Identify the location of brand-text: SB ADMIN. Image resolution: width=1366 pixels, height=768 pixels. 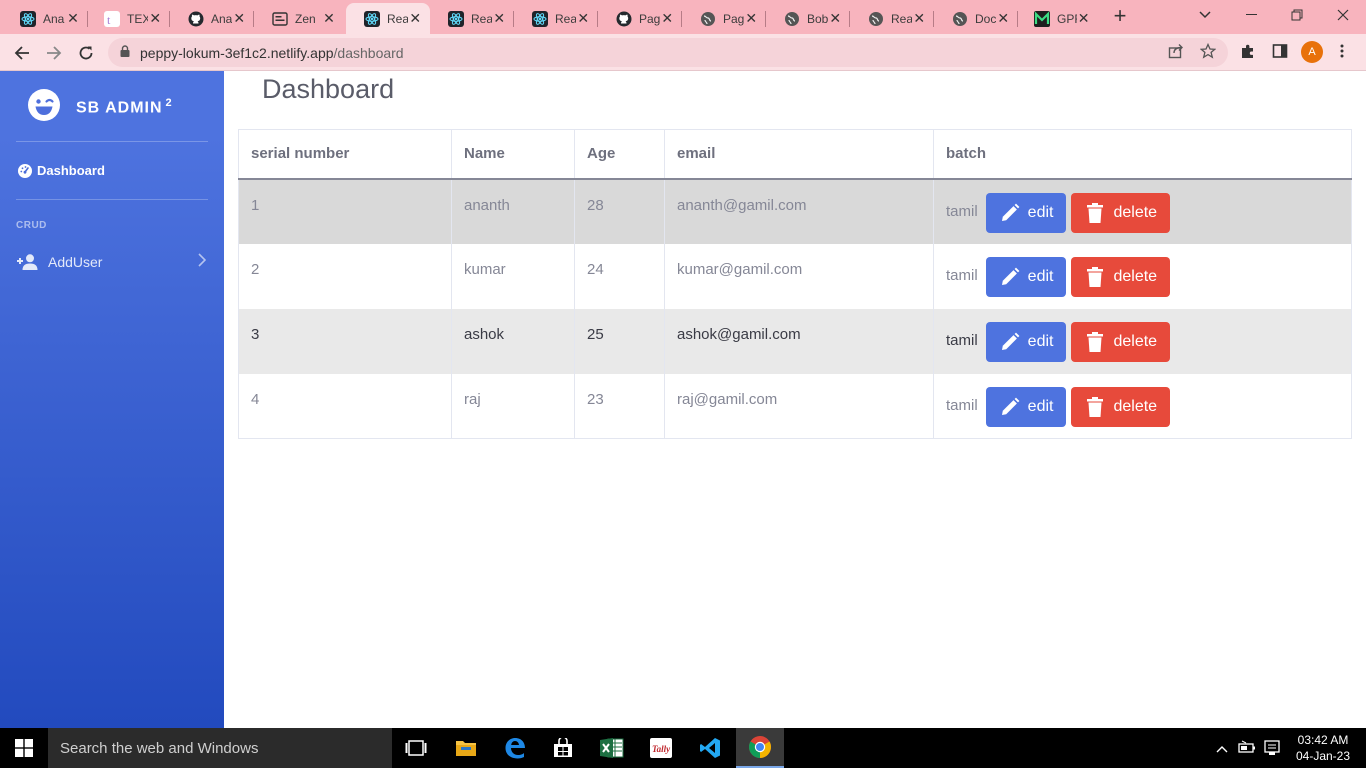
(119, 108).